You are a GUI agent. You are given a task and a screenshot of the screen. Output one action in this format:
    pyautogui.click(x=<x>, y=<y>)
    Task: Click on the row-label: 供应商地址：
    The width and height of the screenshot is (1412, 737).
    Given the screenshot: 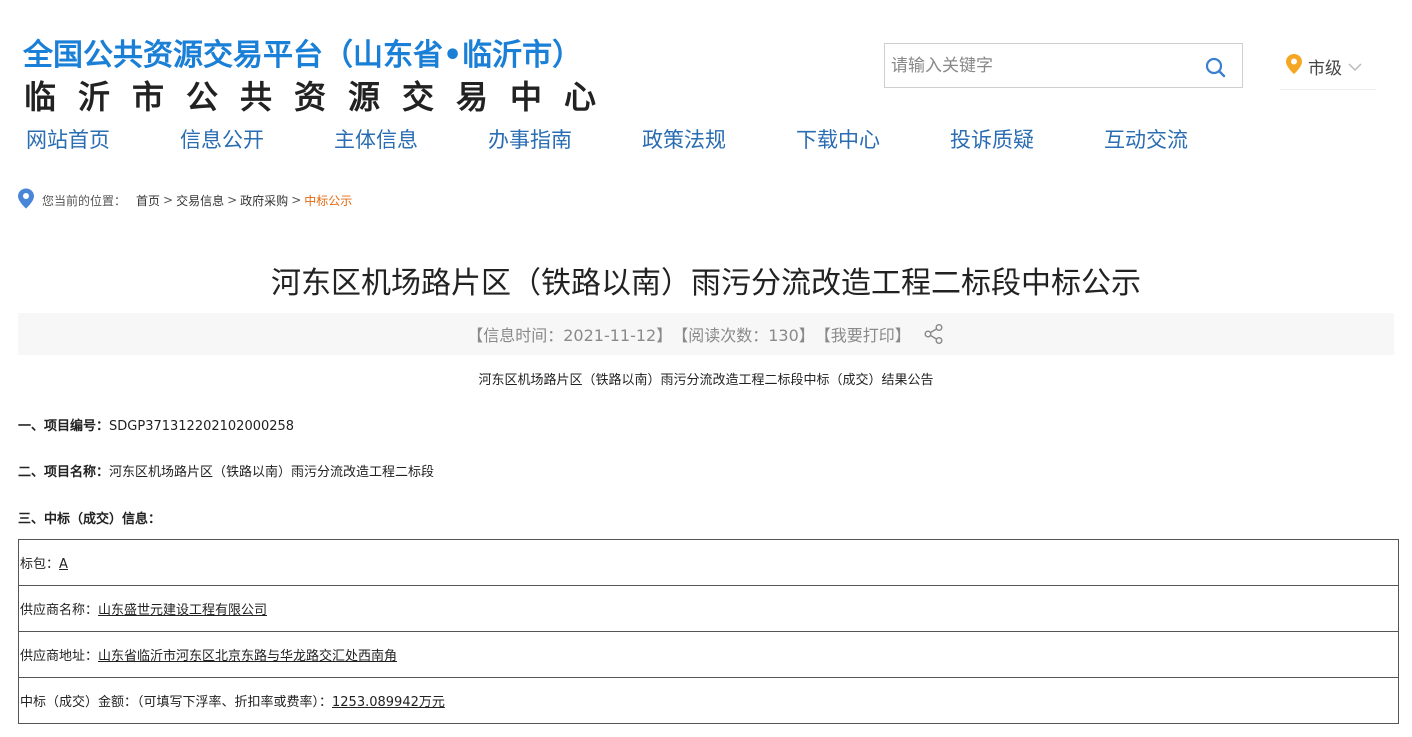 What is the action you would take?
    pyautogui.click(x=59, y=656)
    